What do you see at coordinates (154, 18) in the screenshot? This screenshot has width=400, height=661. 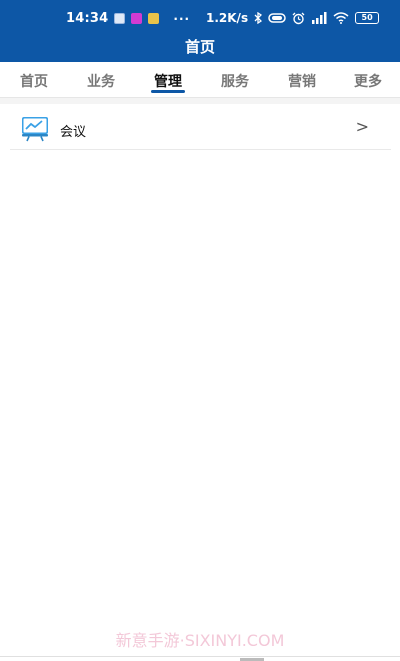 I see `message-icon` at bounding box center [154, 18].